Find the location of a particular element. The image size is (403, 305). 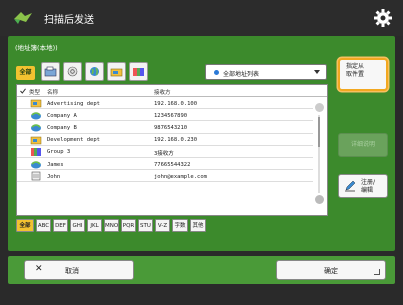

item-dest: 1234567890 is located at coordinates (171, 115).